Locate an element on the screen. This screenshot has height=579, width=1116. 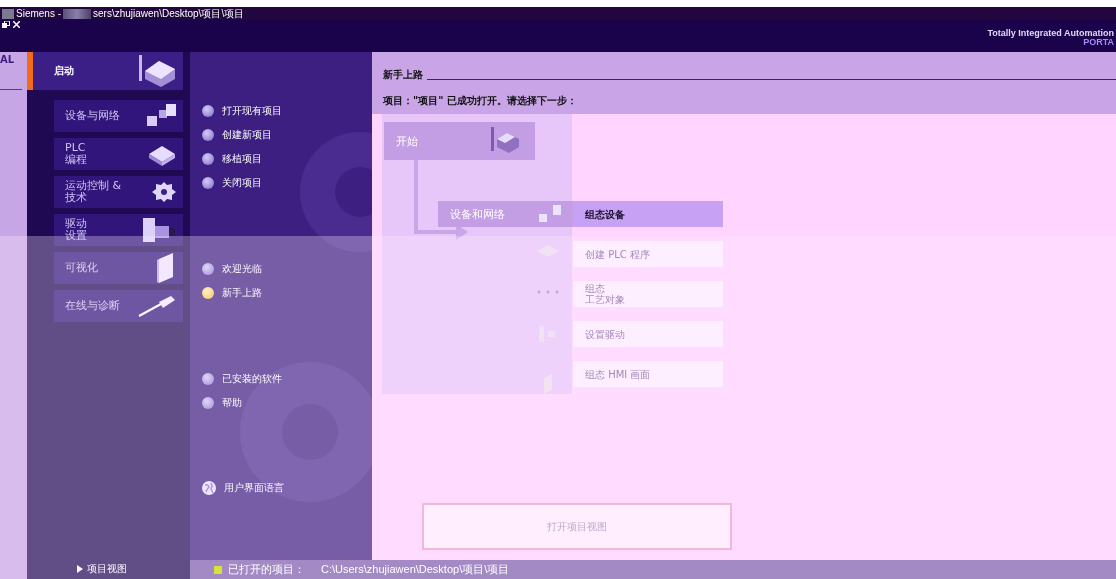
step-option: 创建 PLC 程序 is located at coordinates (648, 254).